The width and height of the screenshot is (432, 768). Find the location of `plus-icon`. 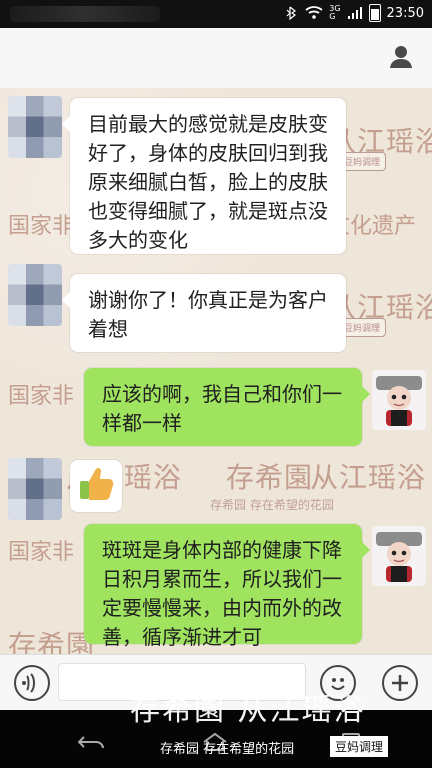

plus-icon is located at coordinates (400, 683).